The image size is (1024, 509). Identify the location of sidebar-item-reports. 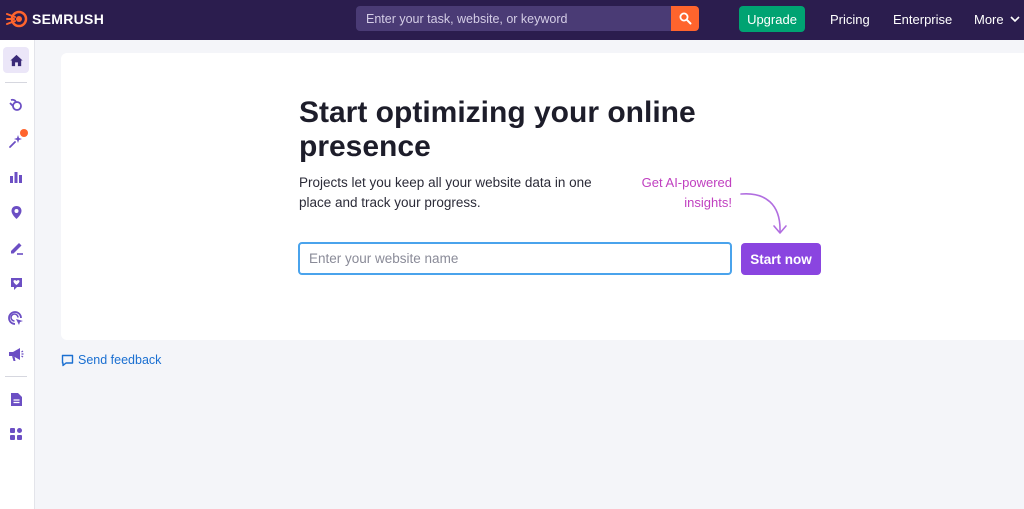
(16, 399).